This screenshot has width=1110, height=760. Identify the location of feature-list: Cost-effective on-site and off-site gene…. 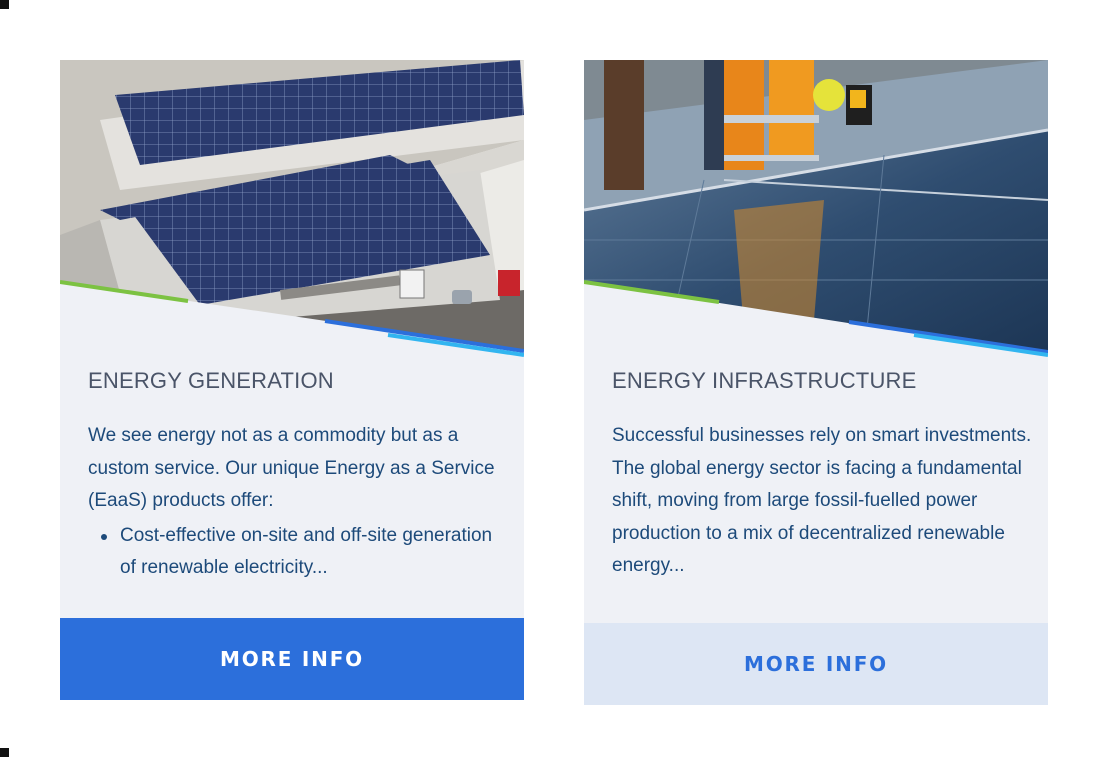
(298, 552).